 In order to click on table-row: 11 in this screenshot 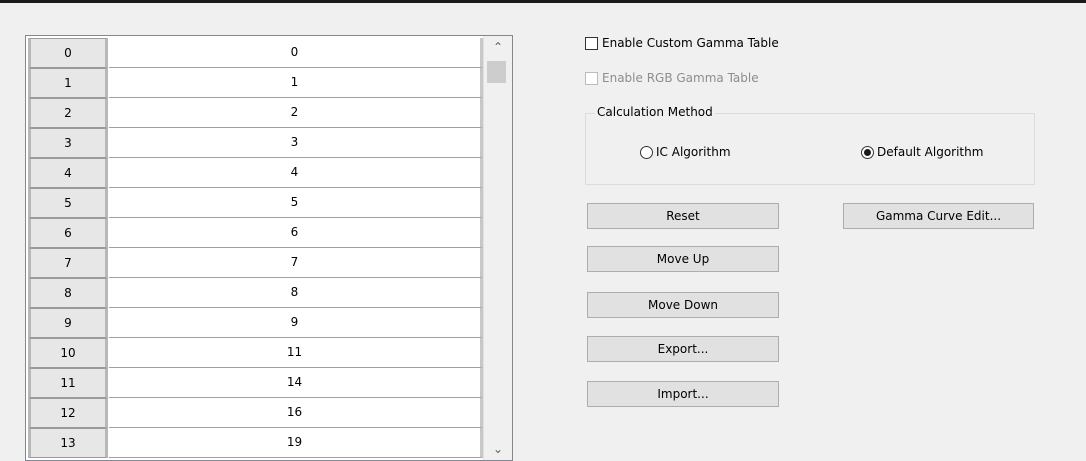, I will do `click(255, 83)`.